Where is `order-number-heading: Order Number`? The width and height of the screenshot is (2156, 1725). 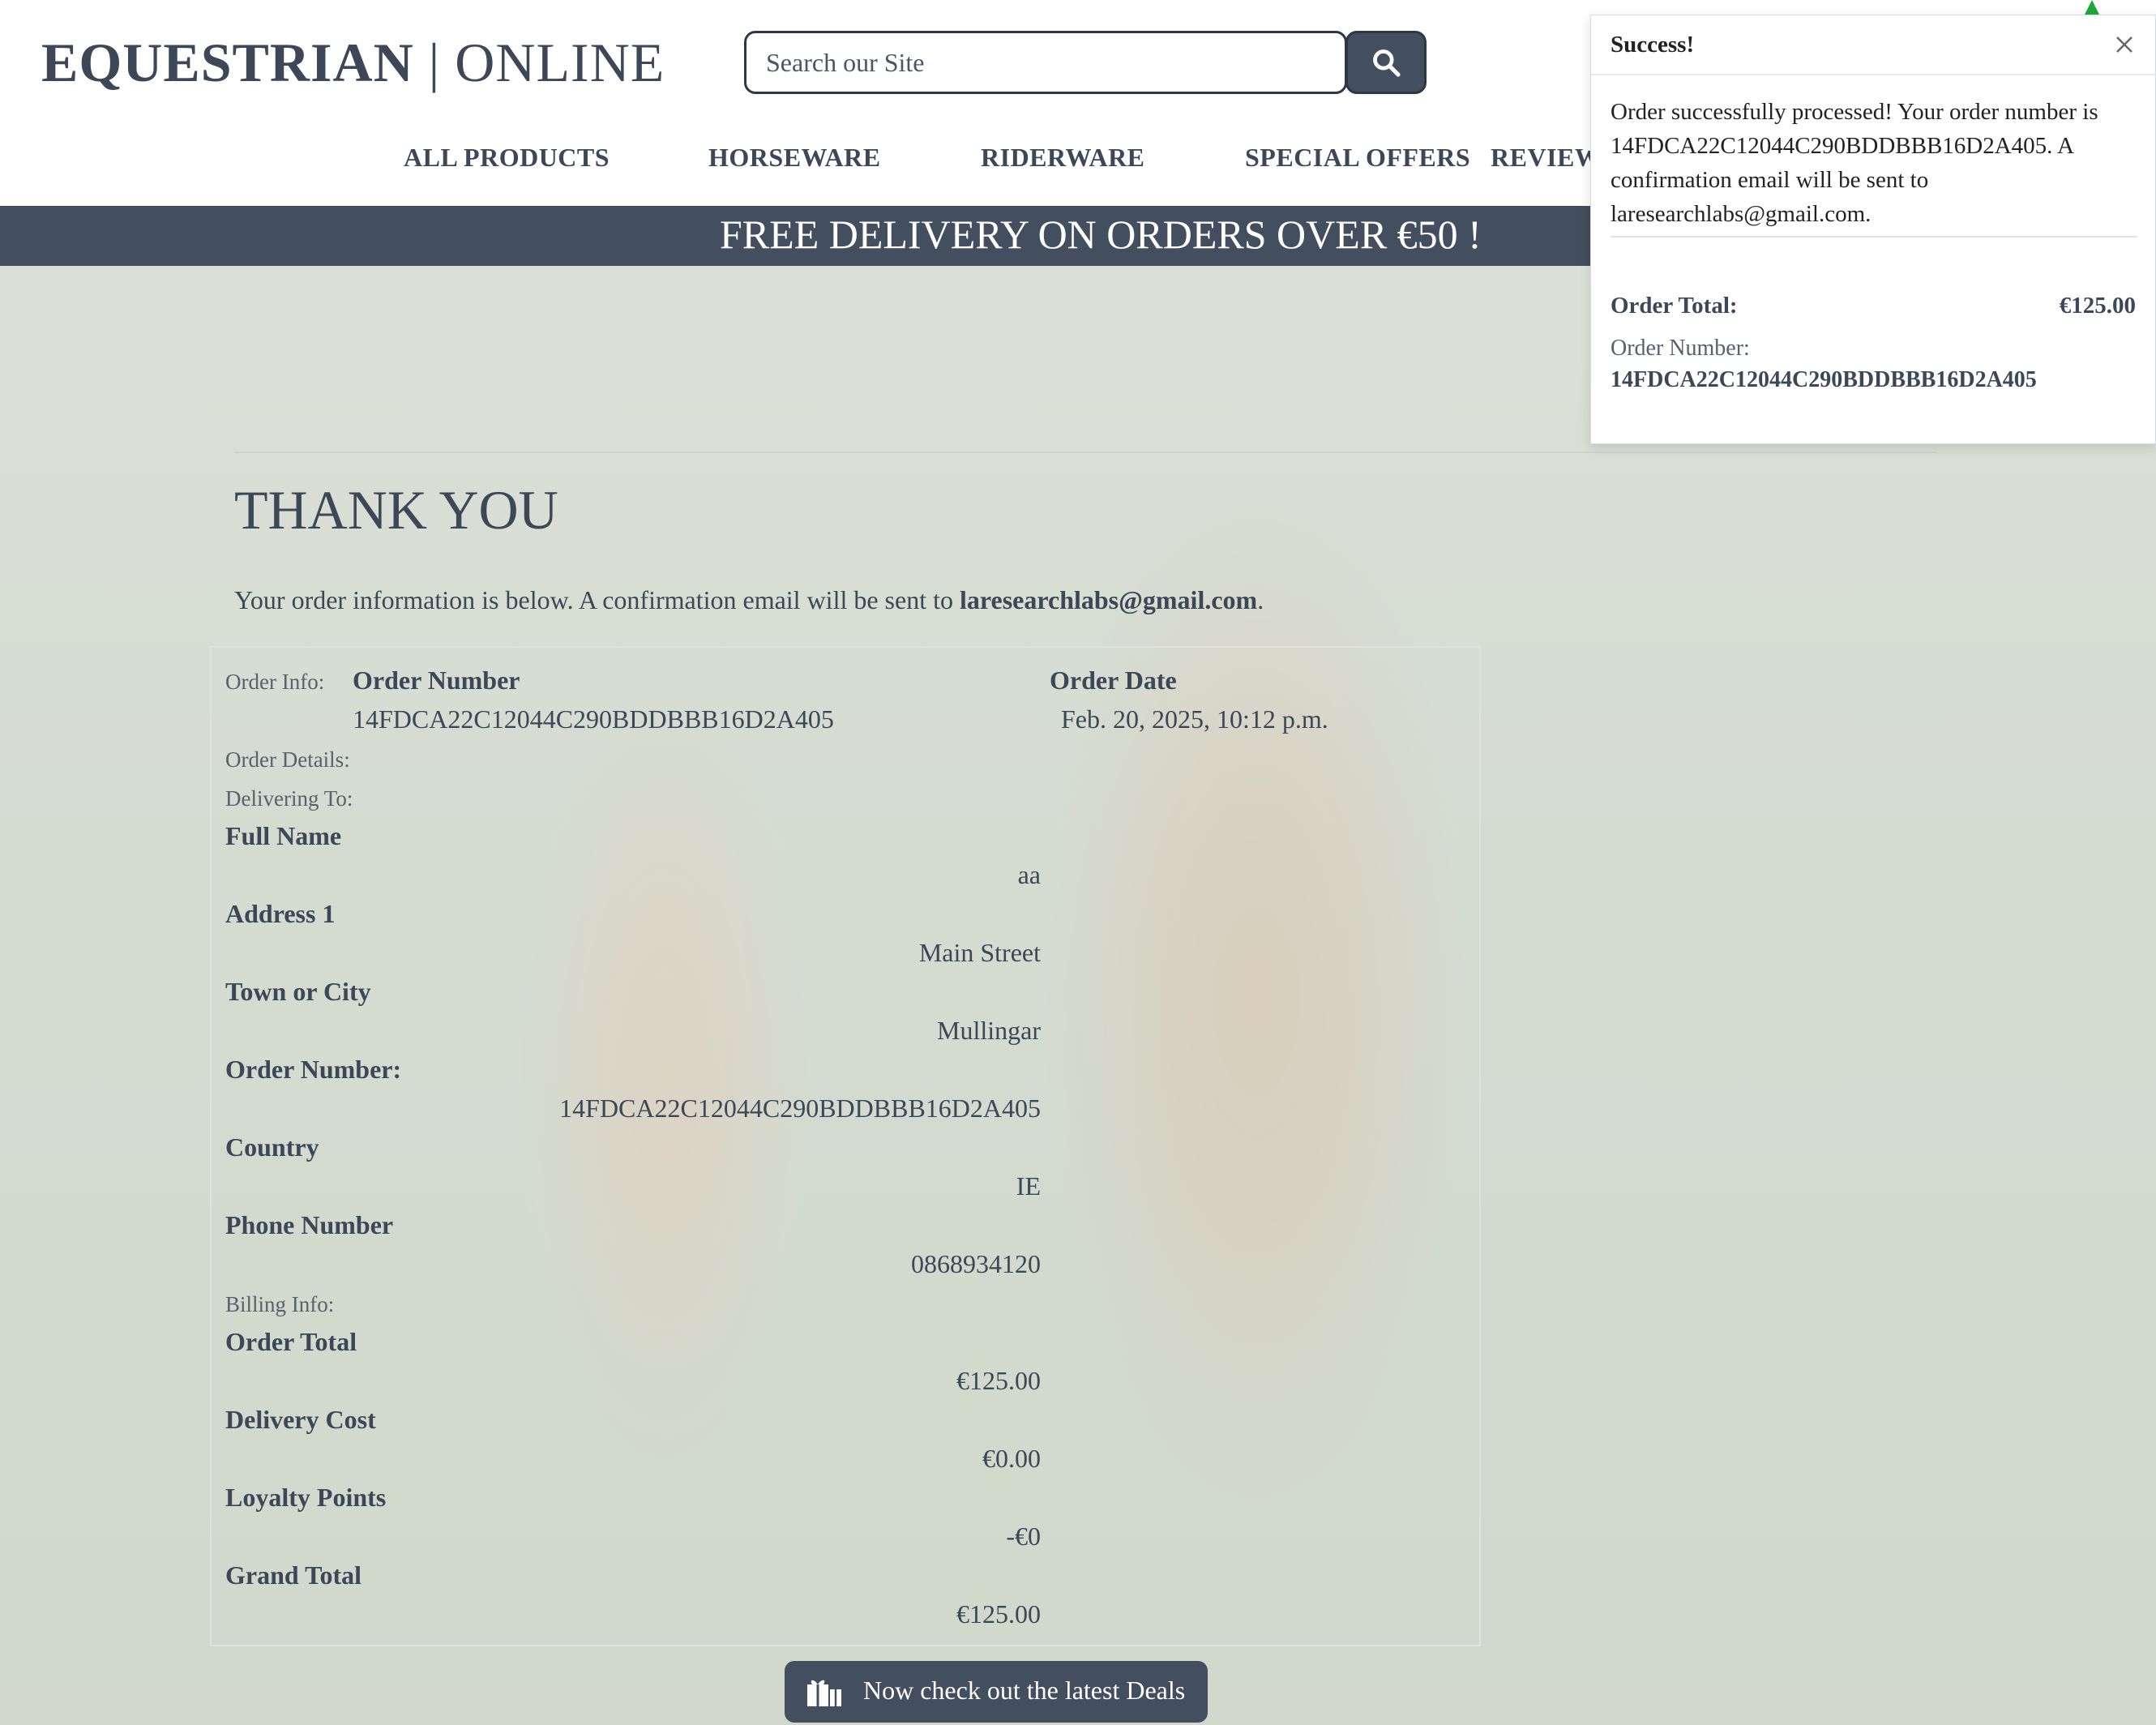
order-number-heading: Order Number is located at coordinates (436, 681).